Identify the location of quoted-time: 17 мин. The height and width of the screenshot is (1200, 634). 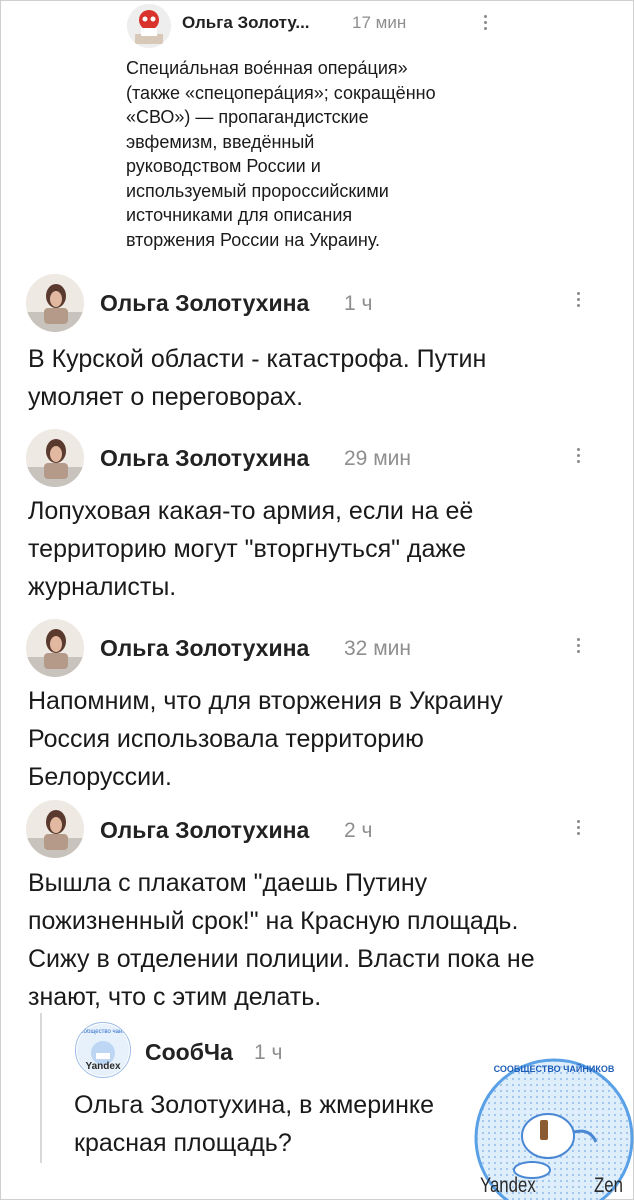
(379, 22).